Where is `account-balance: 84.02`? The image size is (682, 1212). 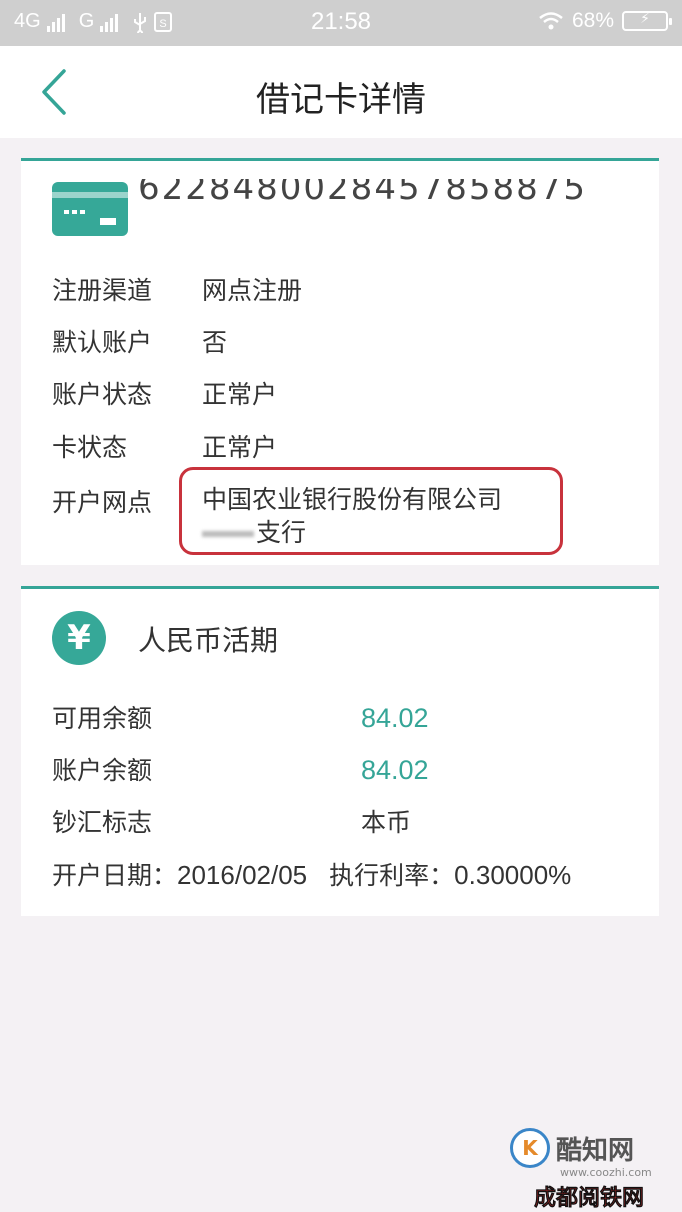 account-balance: 84.02 is located at coordinates (395, 770).